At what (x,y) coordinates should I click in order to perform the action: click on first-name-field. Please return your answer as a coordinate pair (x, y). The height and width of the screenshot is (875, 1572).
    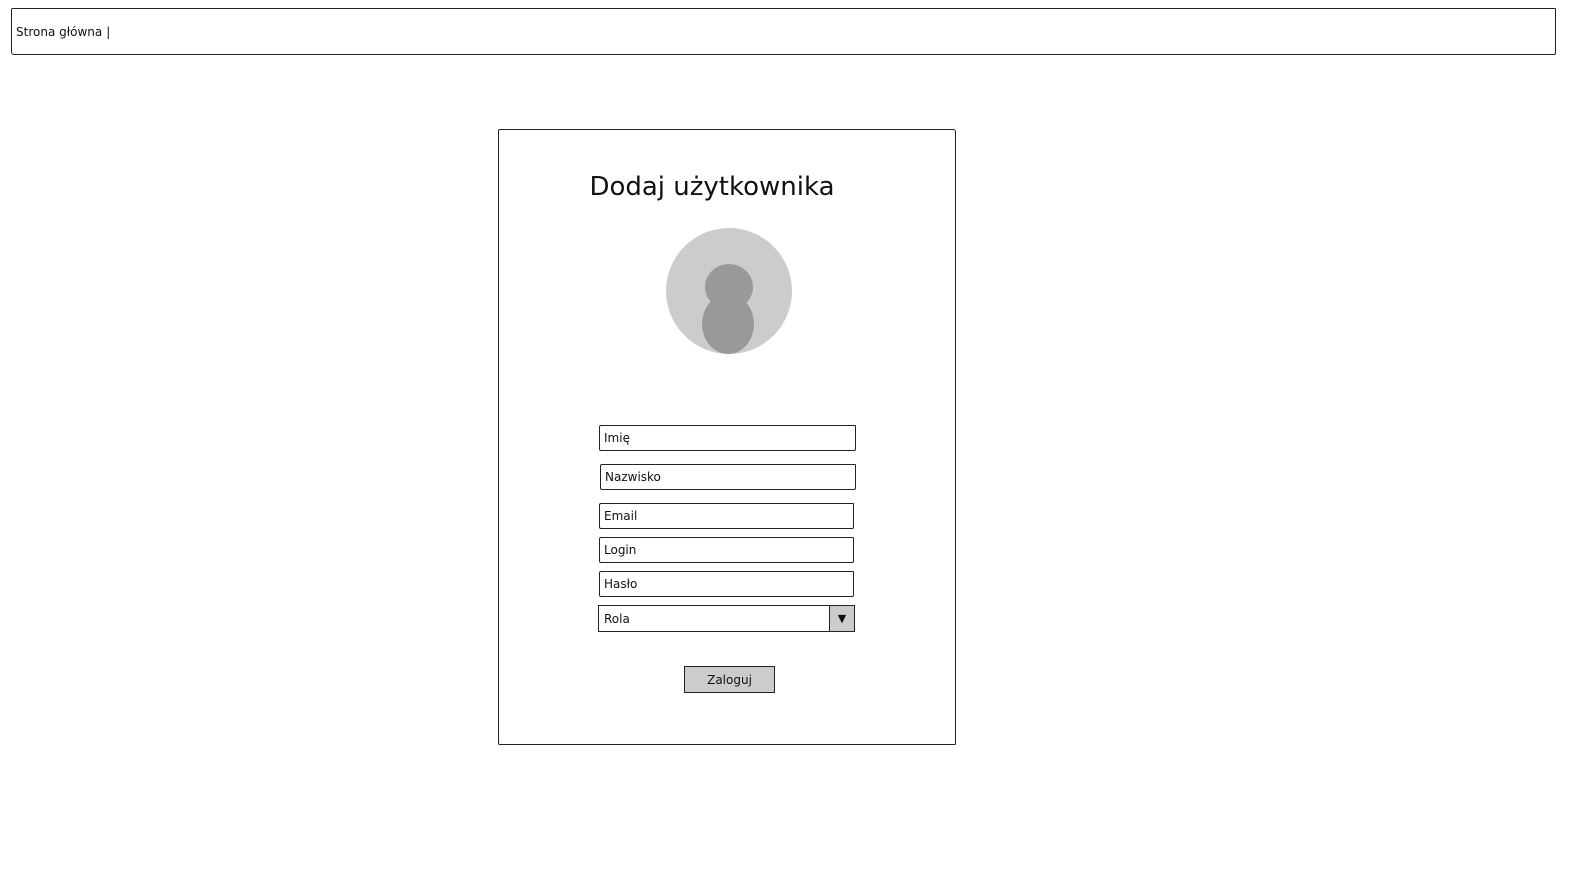
    Looking at the image, I should click on (727, 438).